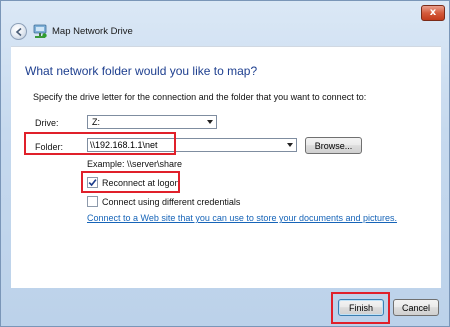  I want to click on title-bar: Map Network Drive x, so click(225, 20).